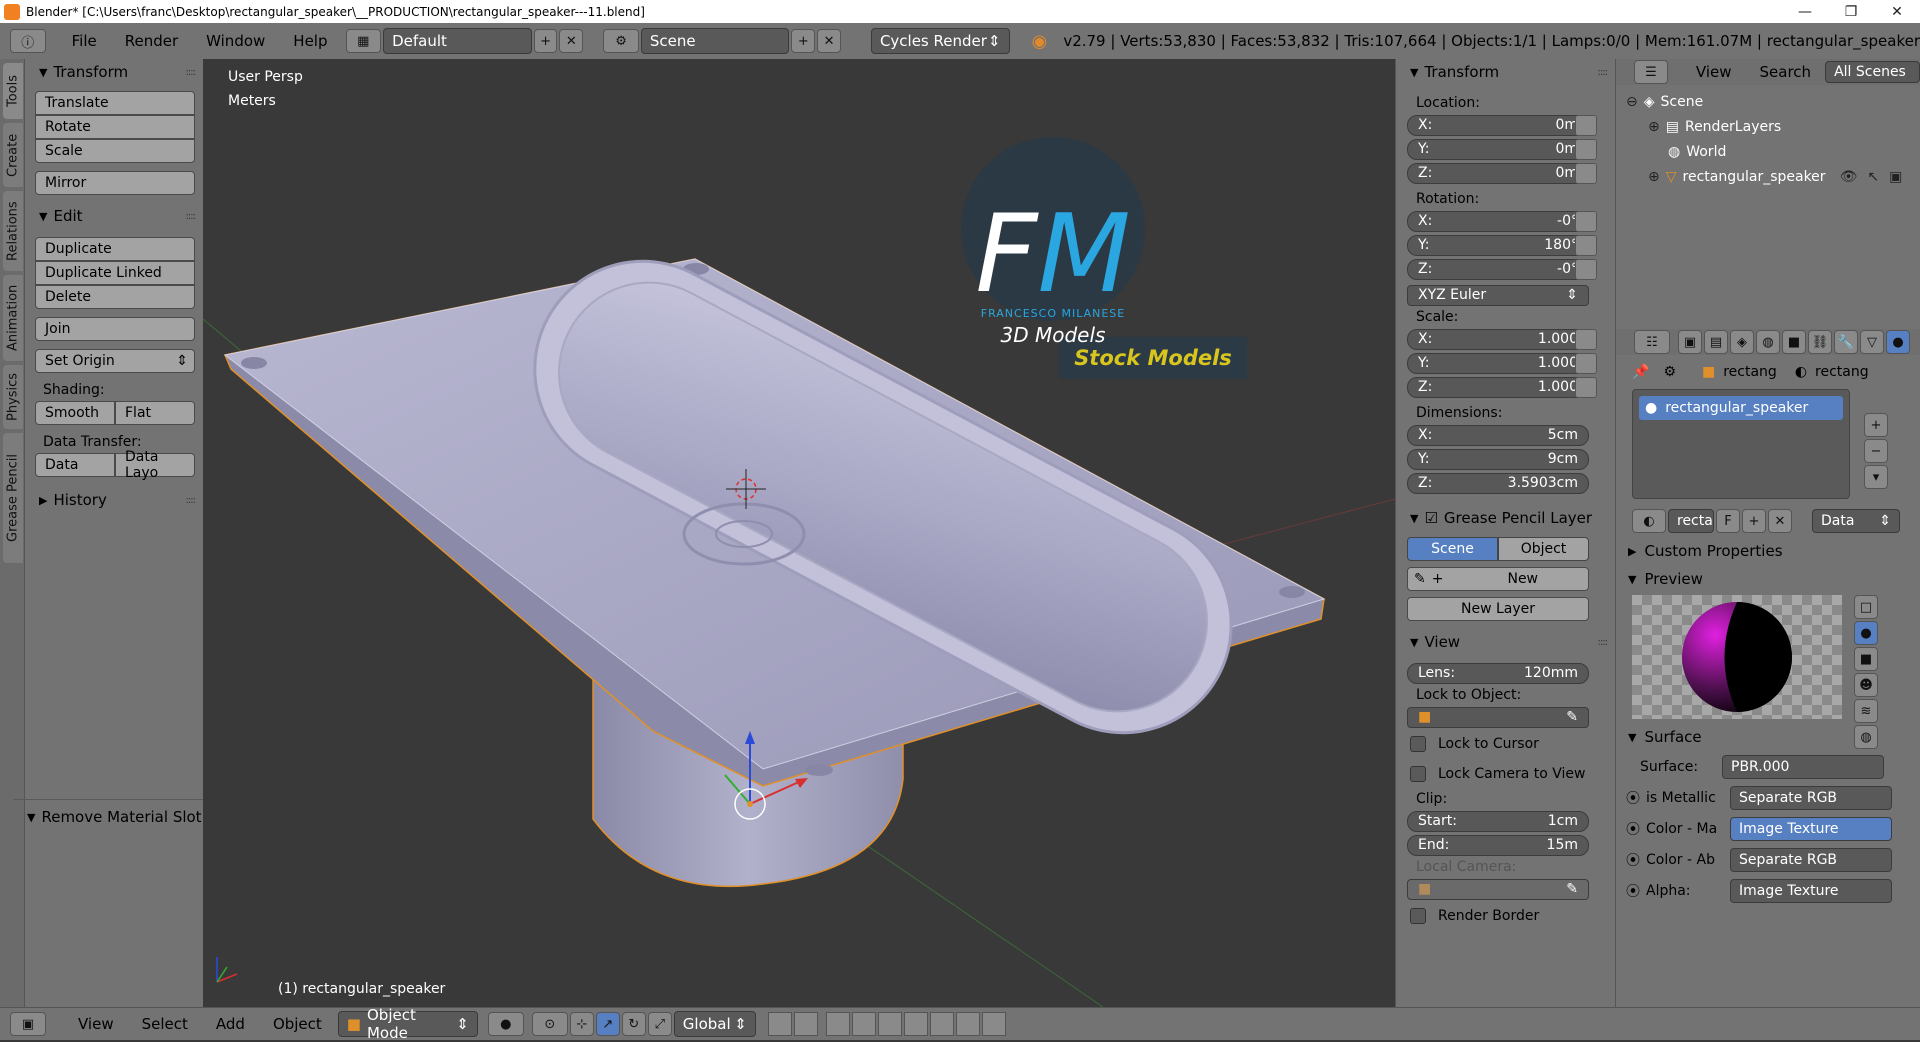 The width and height of the screenshot is (1920, 1042). Describe the element at coordinates (1811, 890) in the screenshot. I see `alpha-input-field: Image Texture` at that location.